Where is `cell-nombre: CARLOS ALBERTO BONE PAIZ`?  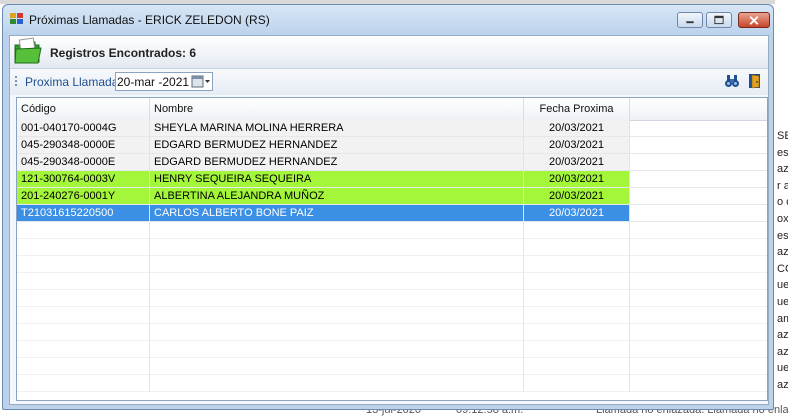 cell-nombre: CARLOS ALBERTO BONE PAIZ is located at coordinates (337, 213).